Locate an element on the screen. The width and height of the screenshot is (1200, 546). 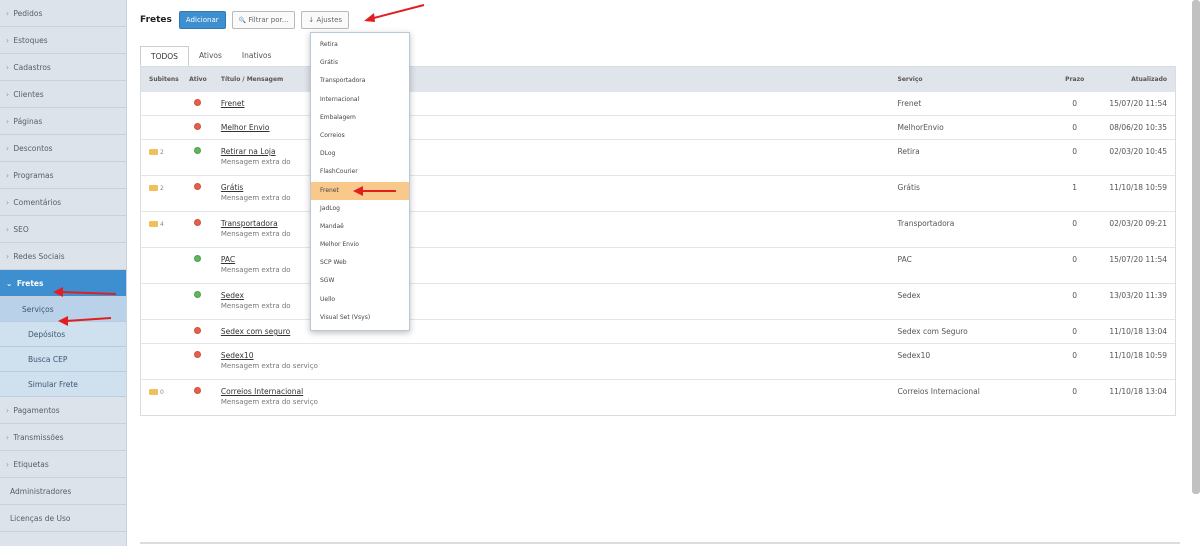
chevron-down-icon: ⌄ is located at coordinates (9, 283).